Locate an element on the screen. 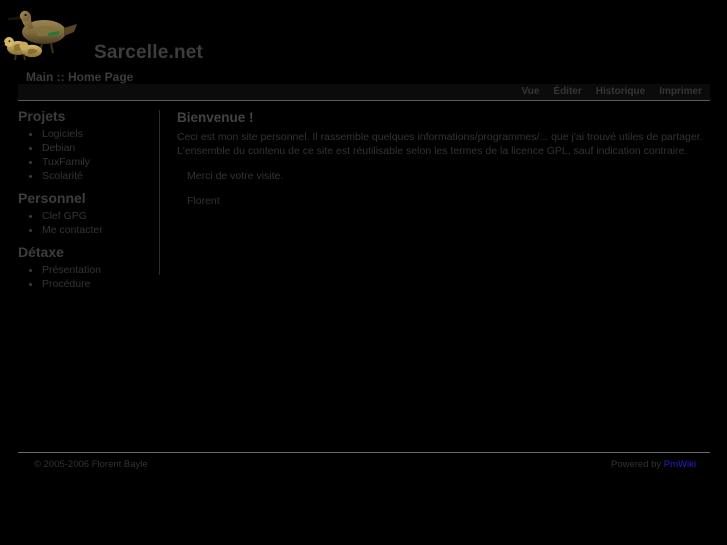 The width and height of the screenshot is (727, 545). nav-link-vue: Vue is located at coordinates (530, 92).